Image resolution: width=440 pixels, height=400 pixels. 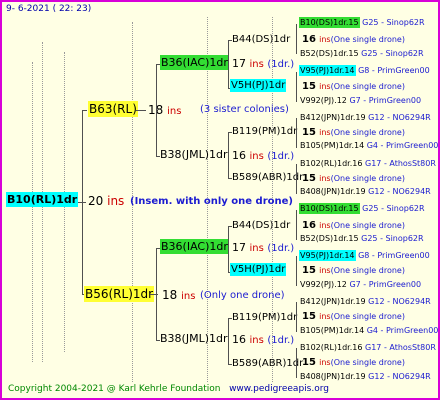 I want to click on top-a2-queen: V5H(PJ)1dr, so click(x=258, y=85).